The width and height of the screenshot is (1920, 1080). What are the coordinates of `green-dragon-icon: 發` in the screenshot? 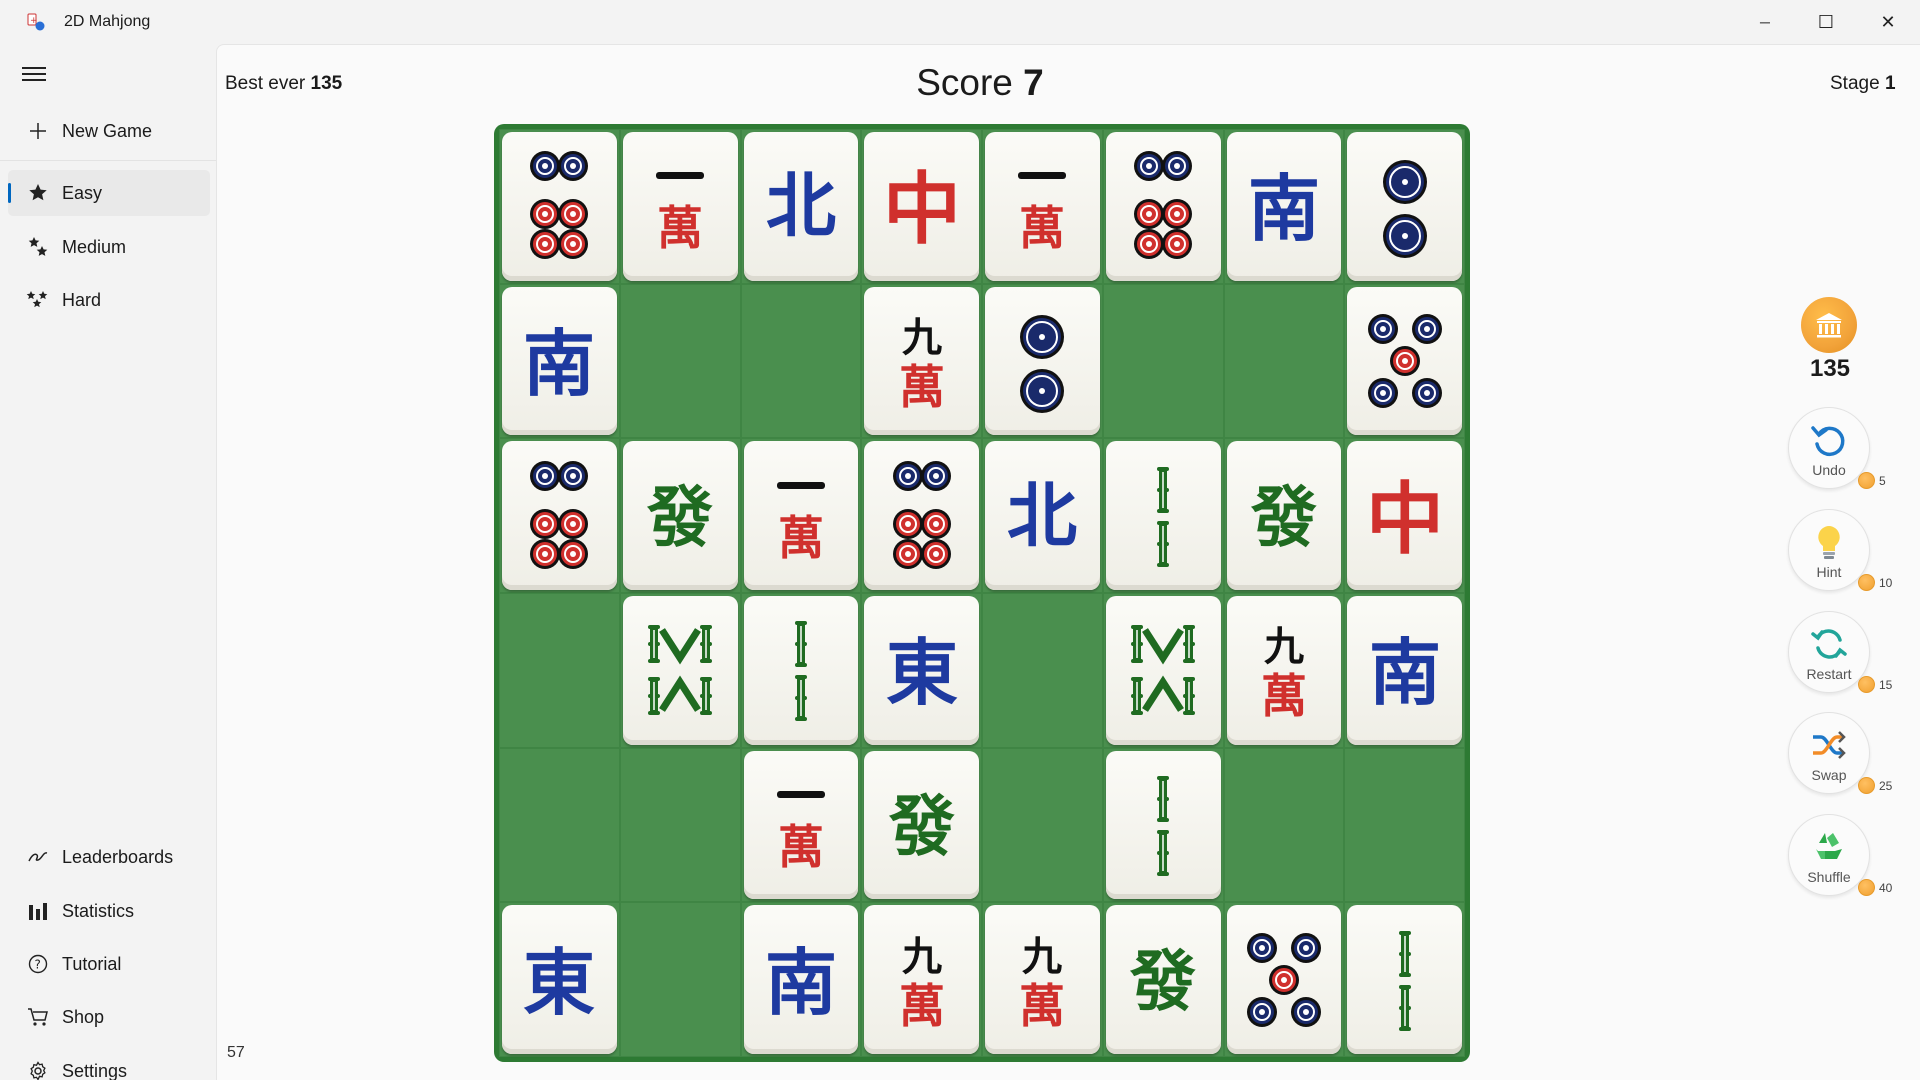 It's located at (1283, 517).